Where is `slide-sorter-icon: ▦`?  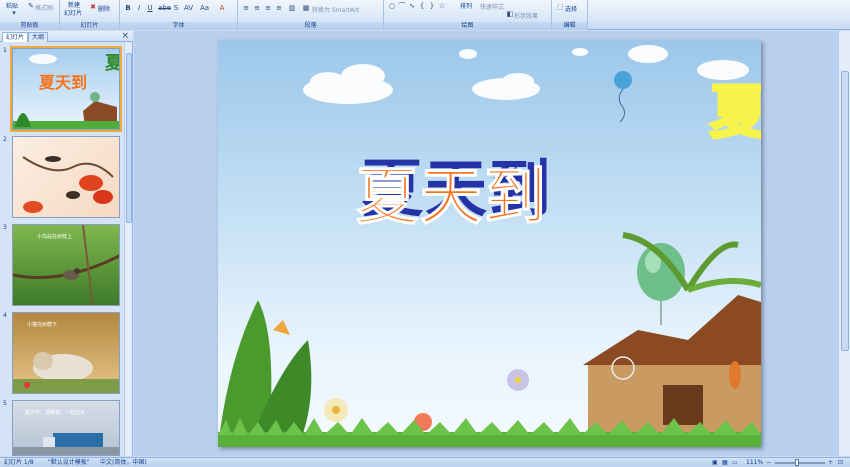
slide-sorter-icon: ▦ is located at coordinates (725, 462).